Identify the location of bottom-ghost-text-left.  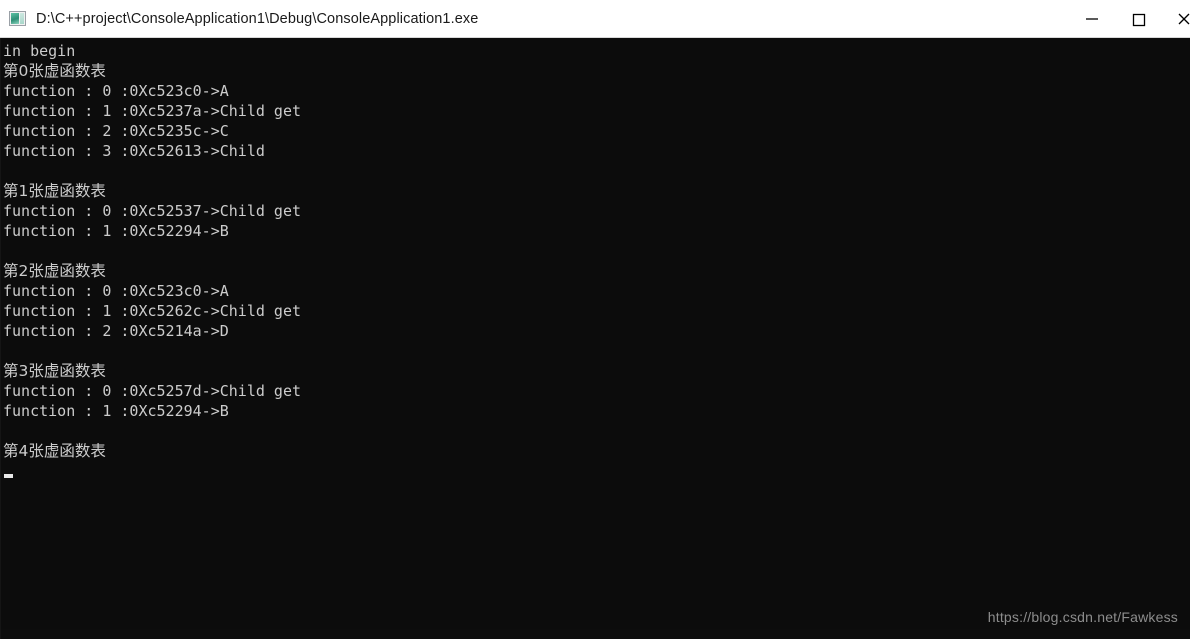
(172, 635).